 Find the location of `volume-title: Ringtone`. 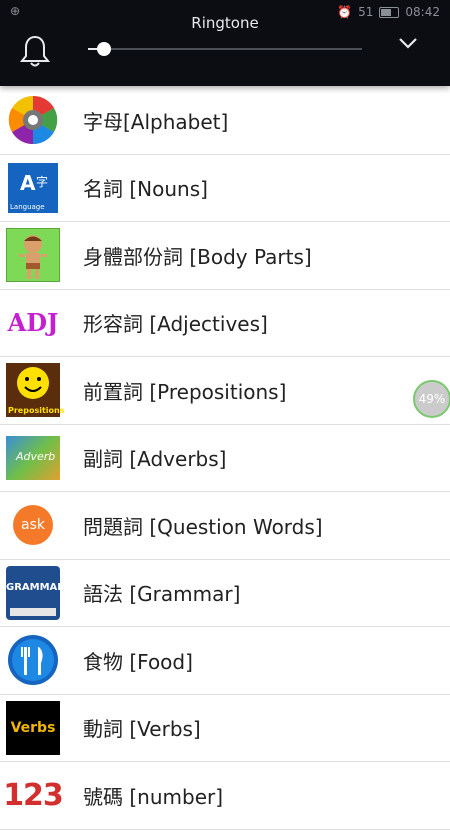

volume-title: Ringtone is located at coordinates (225, 23).